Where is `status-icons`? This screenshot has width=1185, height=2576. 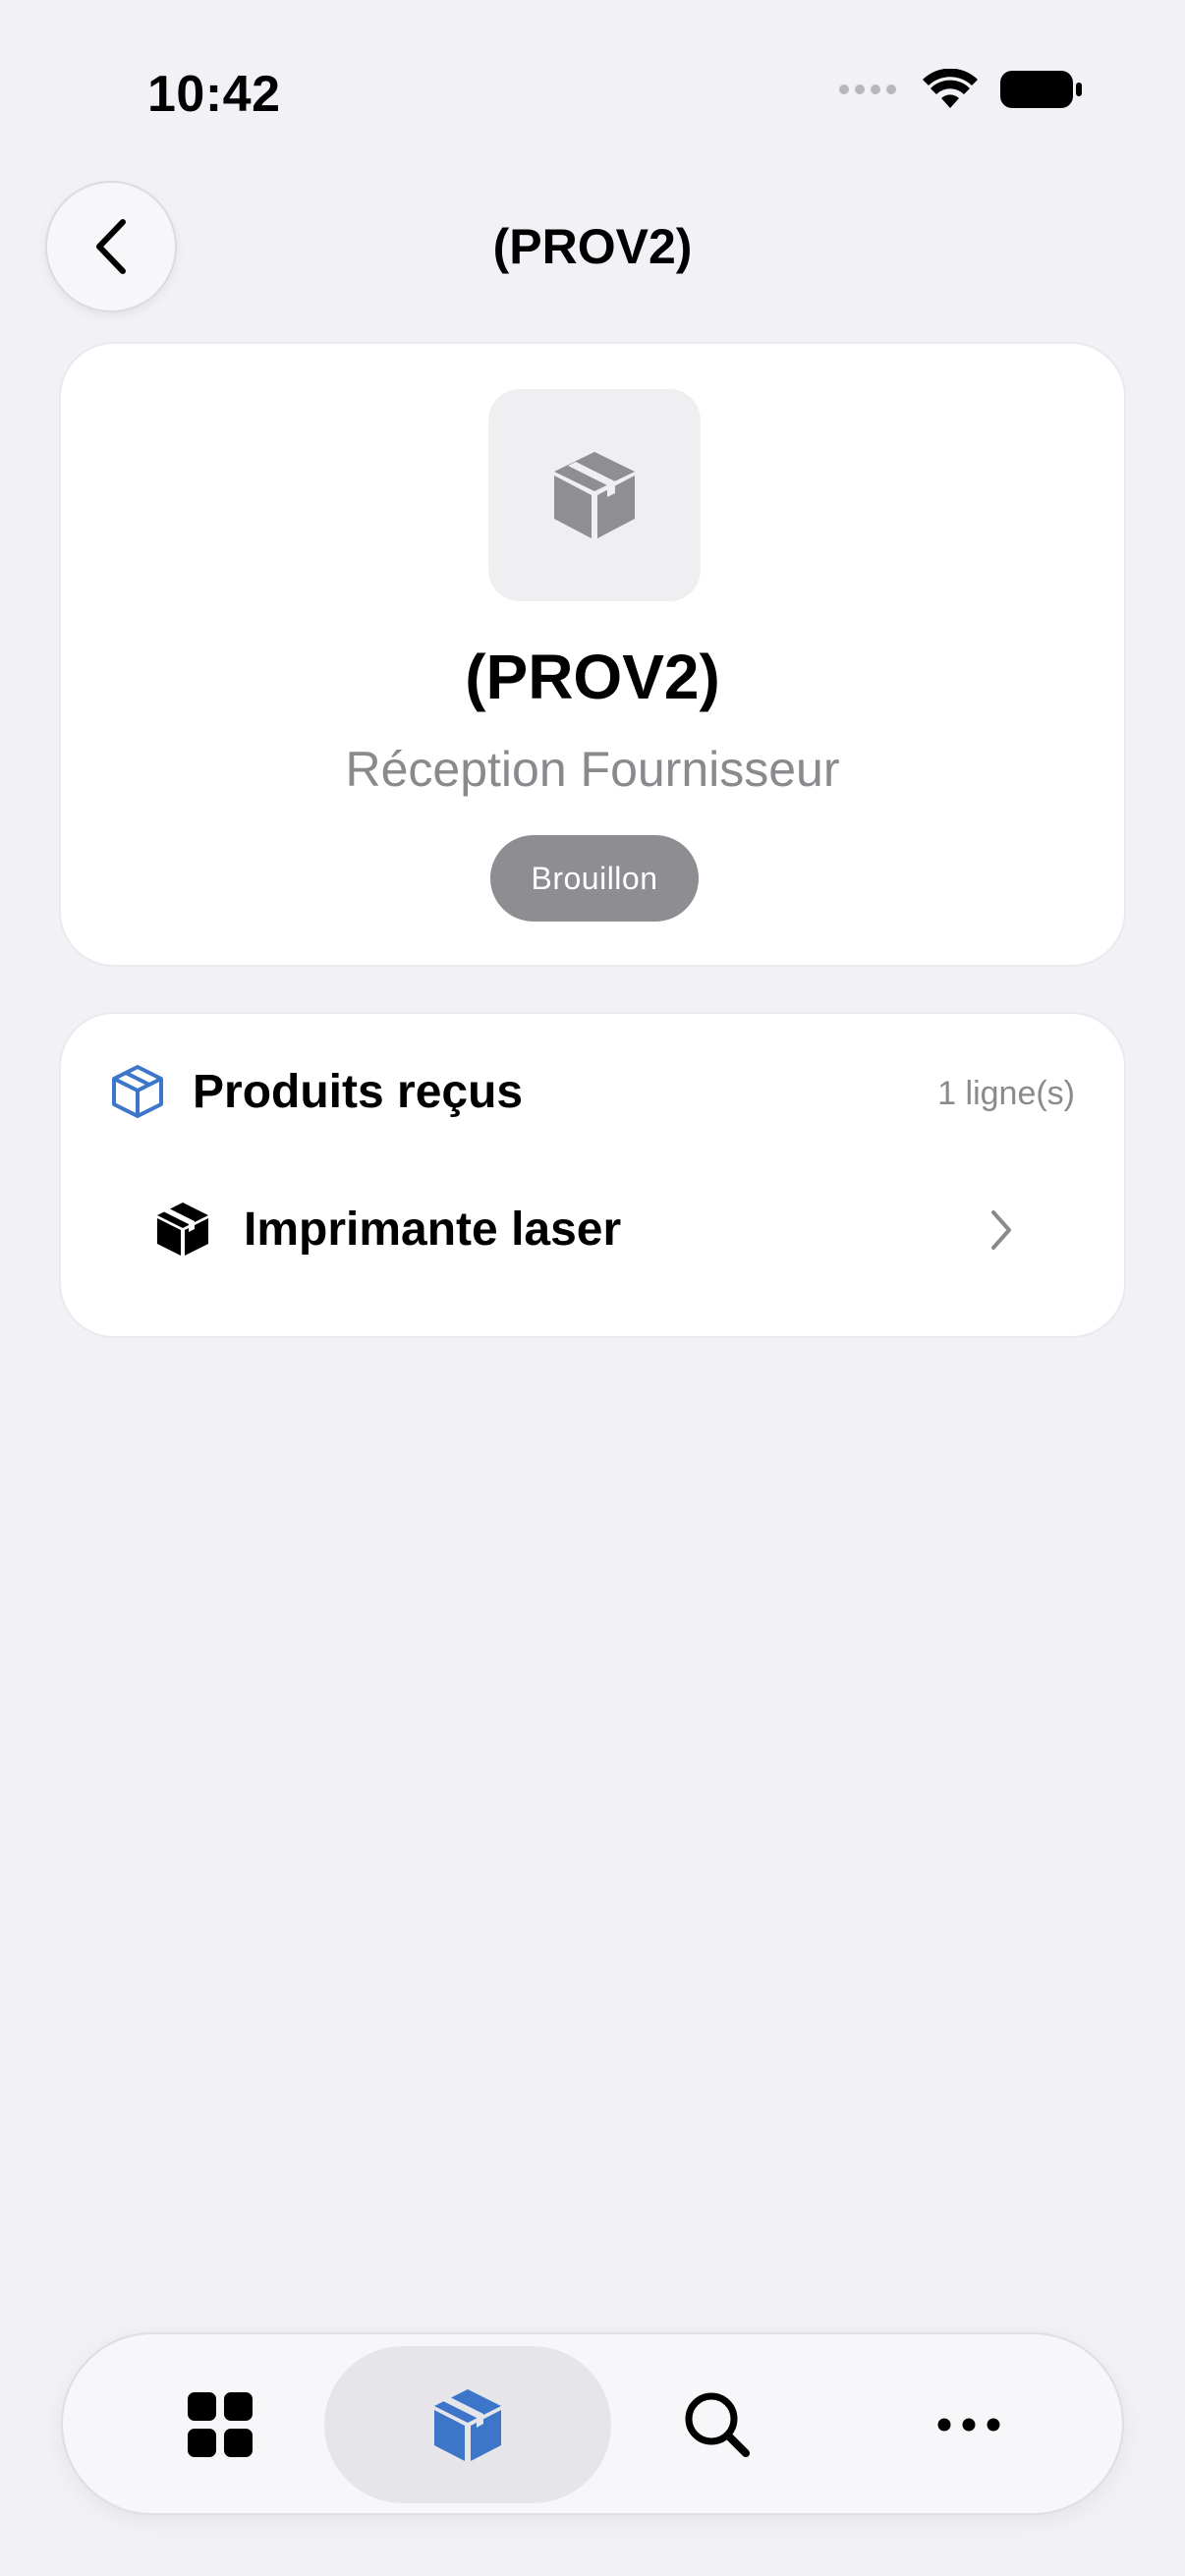
status-icons is located at coordinates (961, 89).